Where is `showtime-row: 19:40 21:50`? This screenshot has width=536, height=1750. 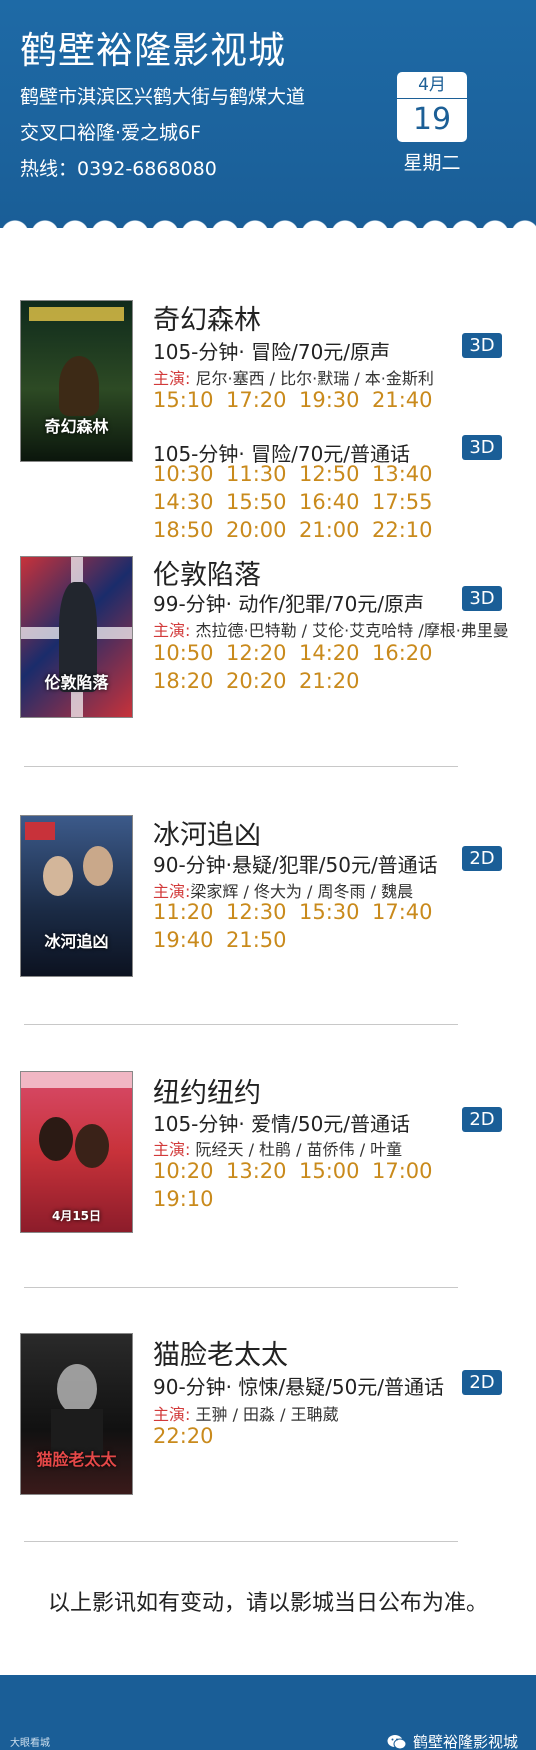
showtime-row: 19:40 21:50 is located at coordinates (299, 942).